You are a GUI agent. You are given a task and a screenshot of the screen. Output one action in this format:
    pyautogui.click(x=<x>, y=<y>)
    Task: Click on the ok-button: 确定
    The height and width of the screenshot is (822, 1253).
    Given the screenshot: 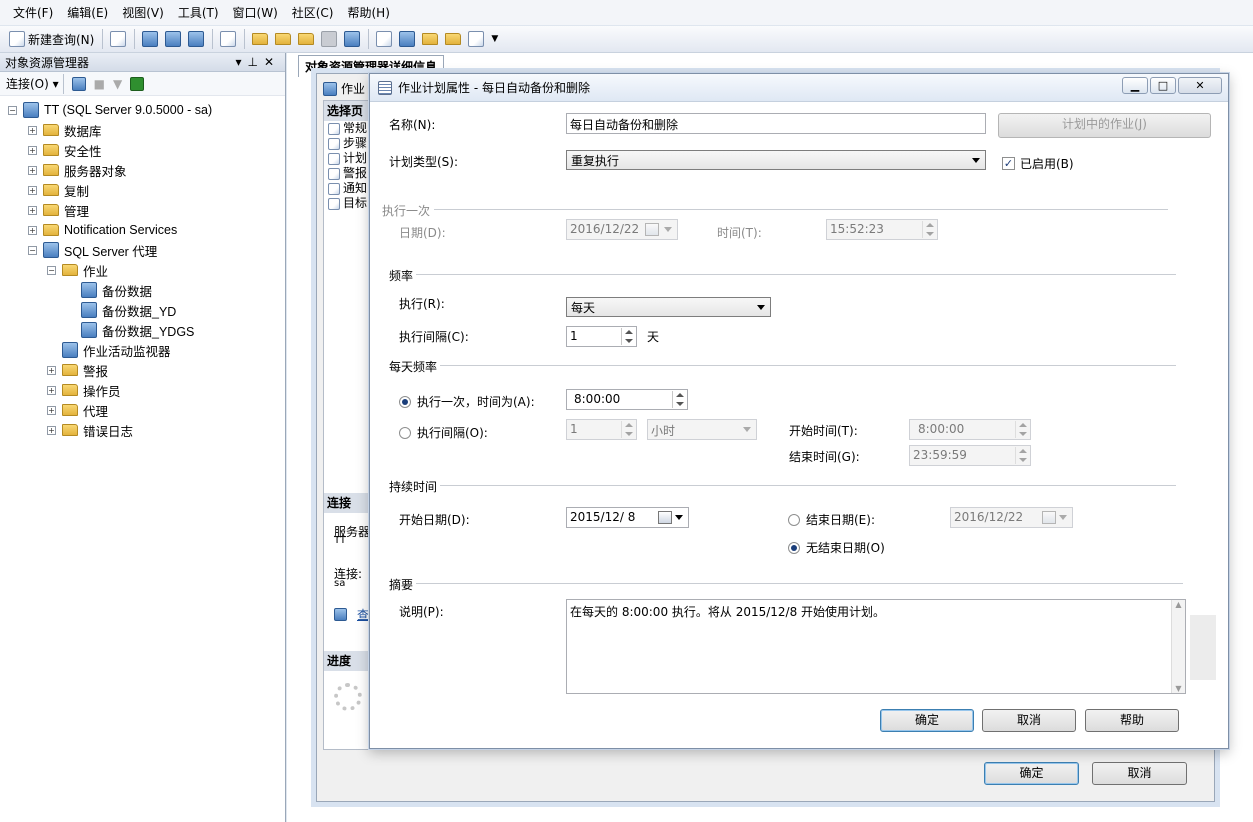 What is the action you would take?
    pyautogui.click(x=927, y=720)
    